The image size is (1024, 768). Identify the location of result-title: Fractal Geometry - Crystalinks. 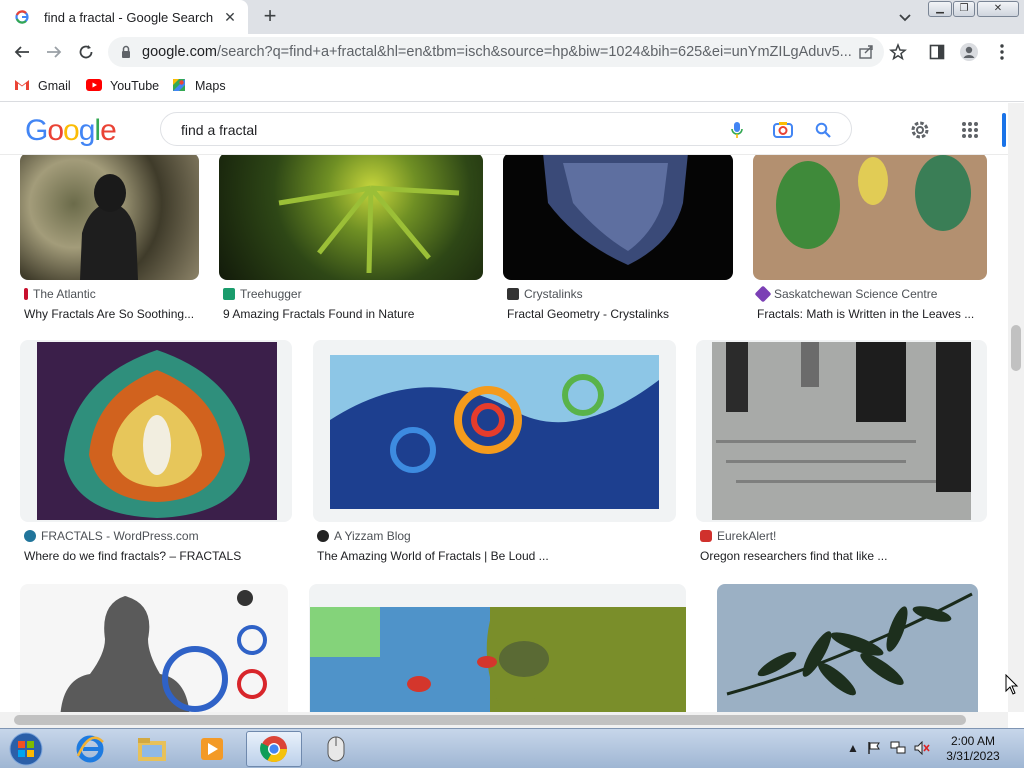
(620, 314).